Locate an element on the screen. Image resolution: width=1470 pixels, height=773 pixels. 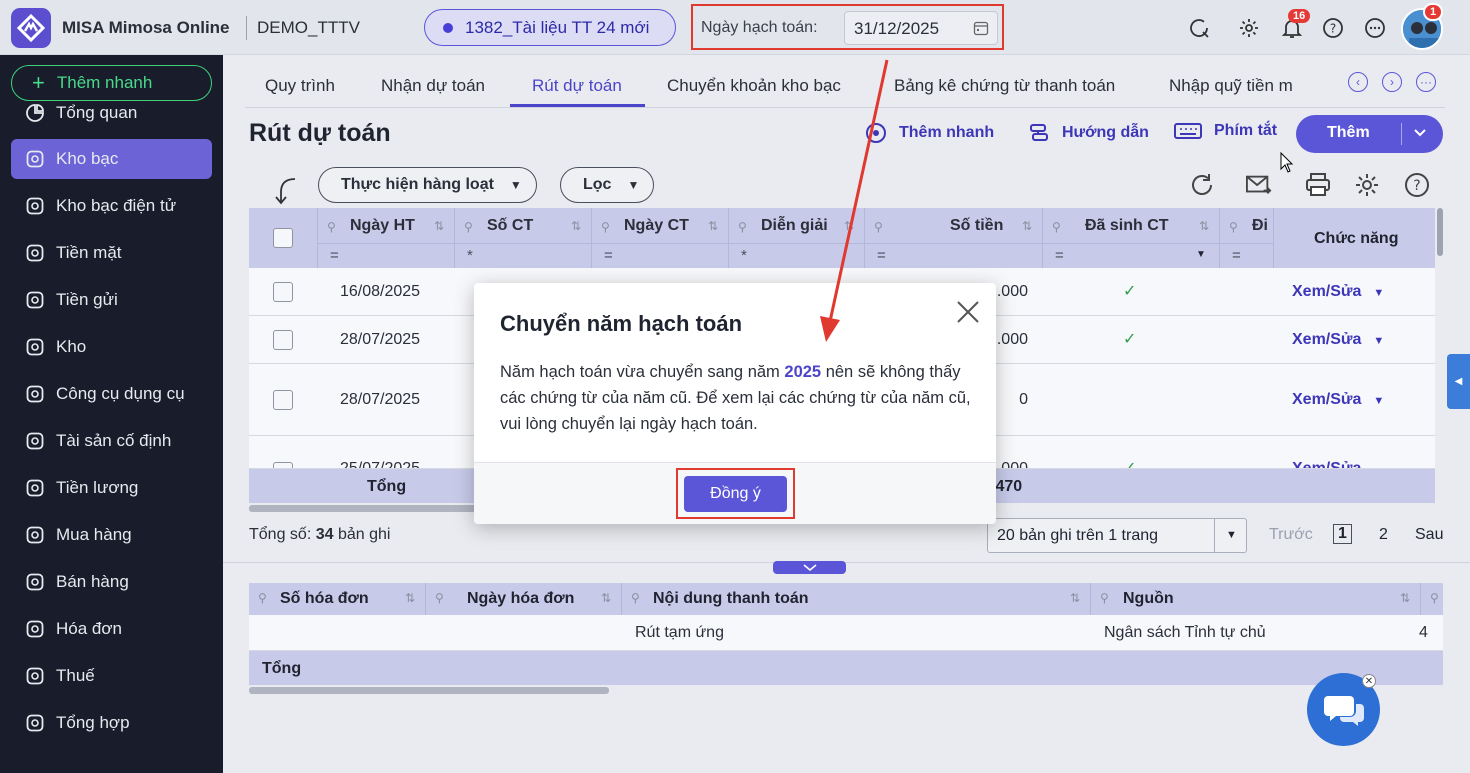
app-name: MISA Mimosa Online is located at coordinates (146, 27).